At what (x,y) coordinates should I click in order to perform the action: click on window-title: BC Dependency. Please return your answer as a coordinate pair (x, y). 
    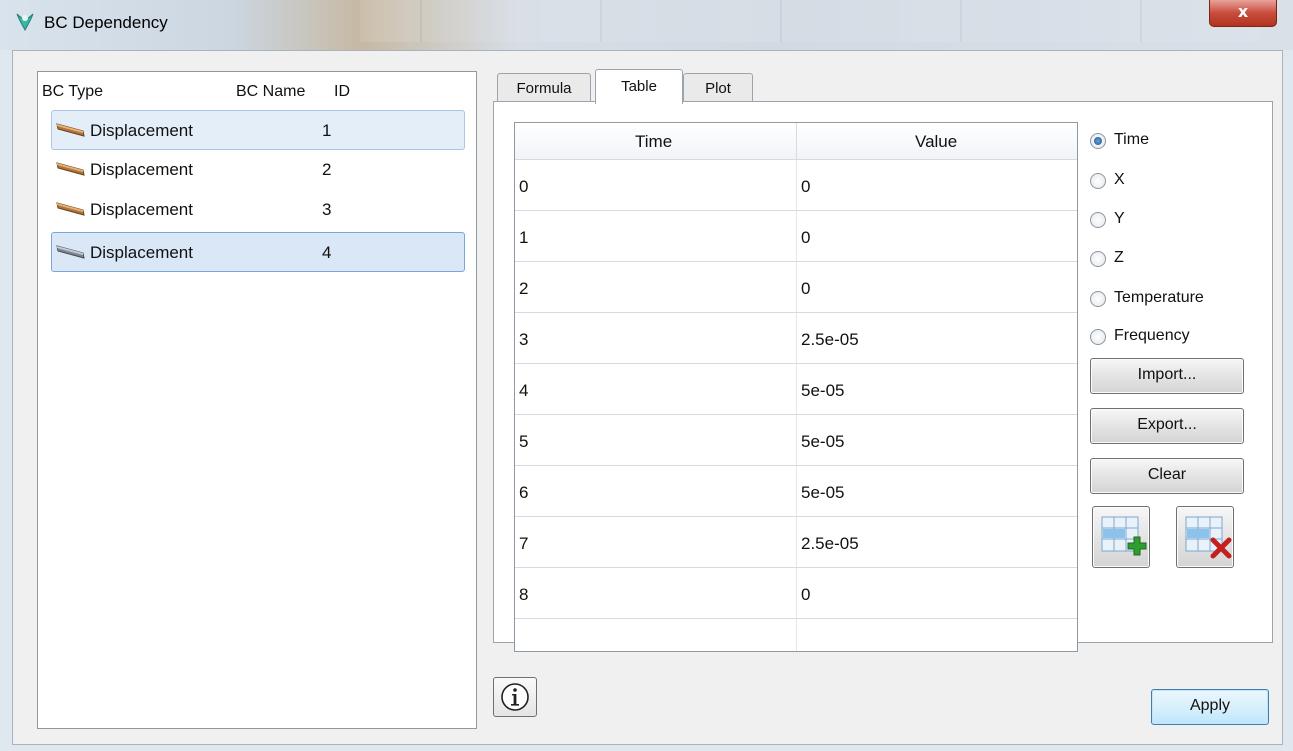
    Looking at the image, I should click on (106, 22).